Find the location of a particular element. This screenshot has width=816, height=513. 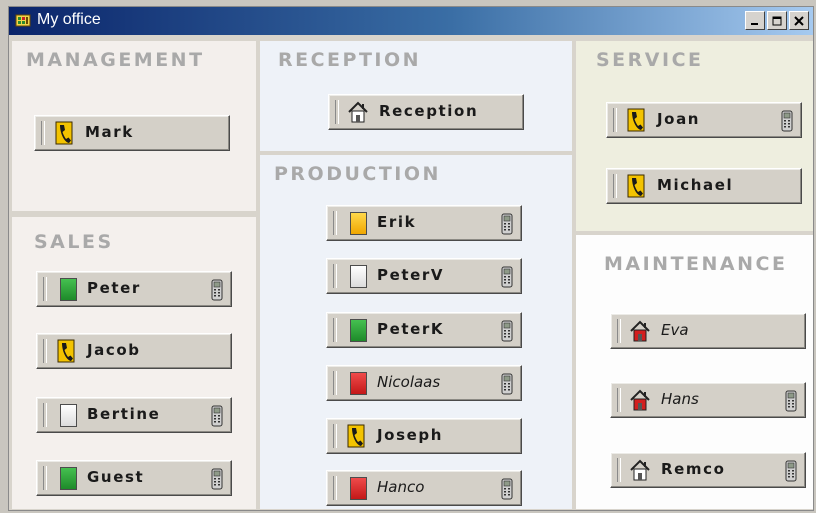

user-name: Michael is located at coordinates (695, 185).